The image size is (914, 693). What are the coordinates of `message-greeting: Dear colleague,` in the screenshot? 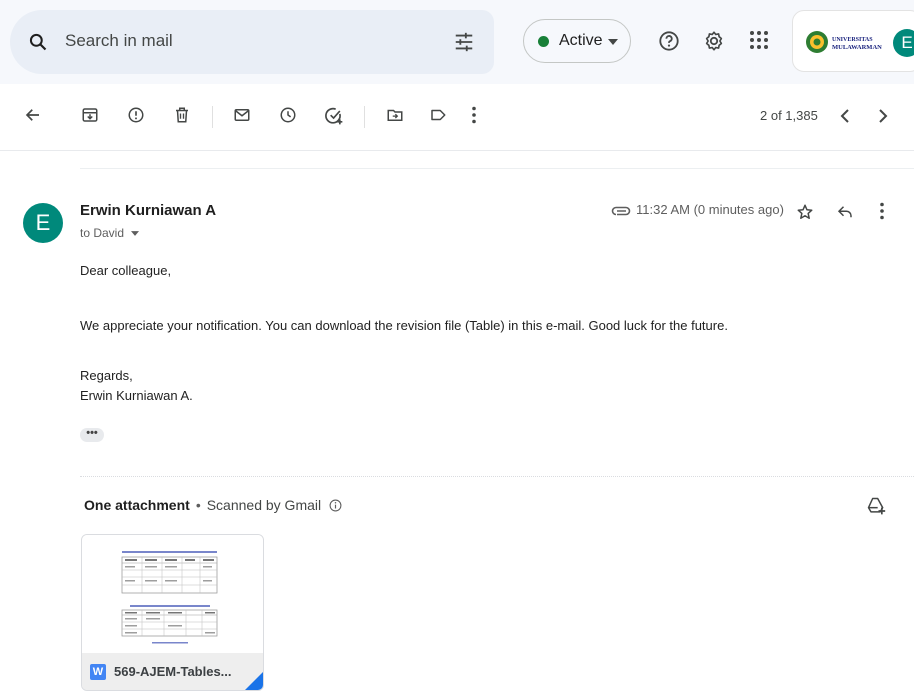 It's located at (126, 270).